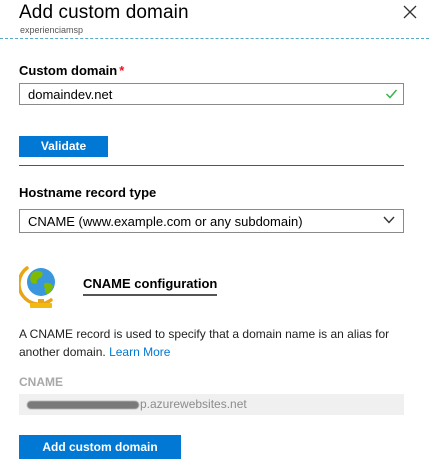  What do you see at coordinates (389, 220) in the screenshot?
I see `chevron-down-icon` at bounding box center [389, 220].